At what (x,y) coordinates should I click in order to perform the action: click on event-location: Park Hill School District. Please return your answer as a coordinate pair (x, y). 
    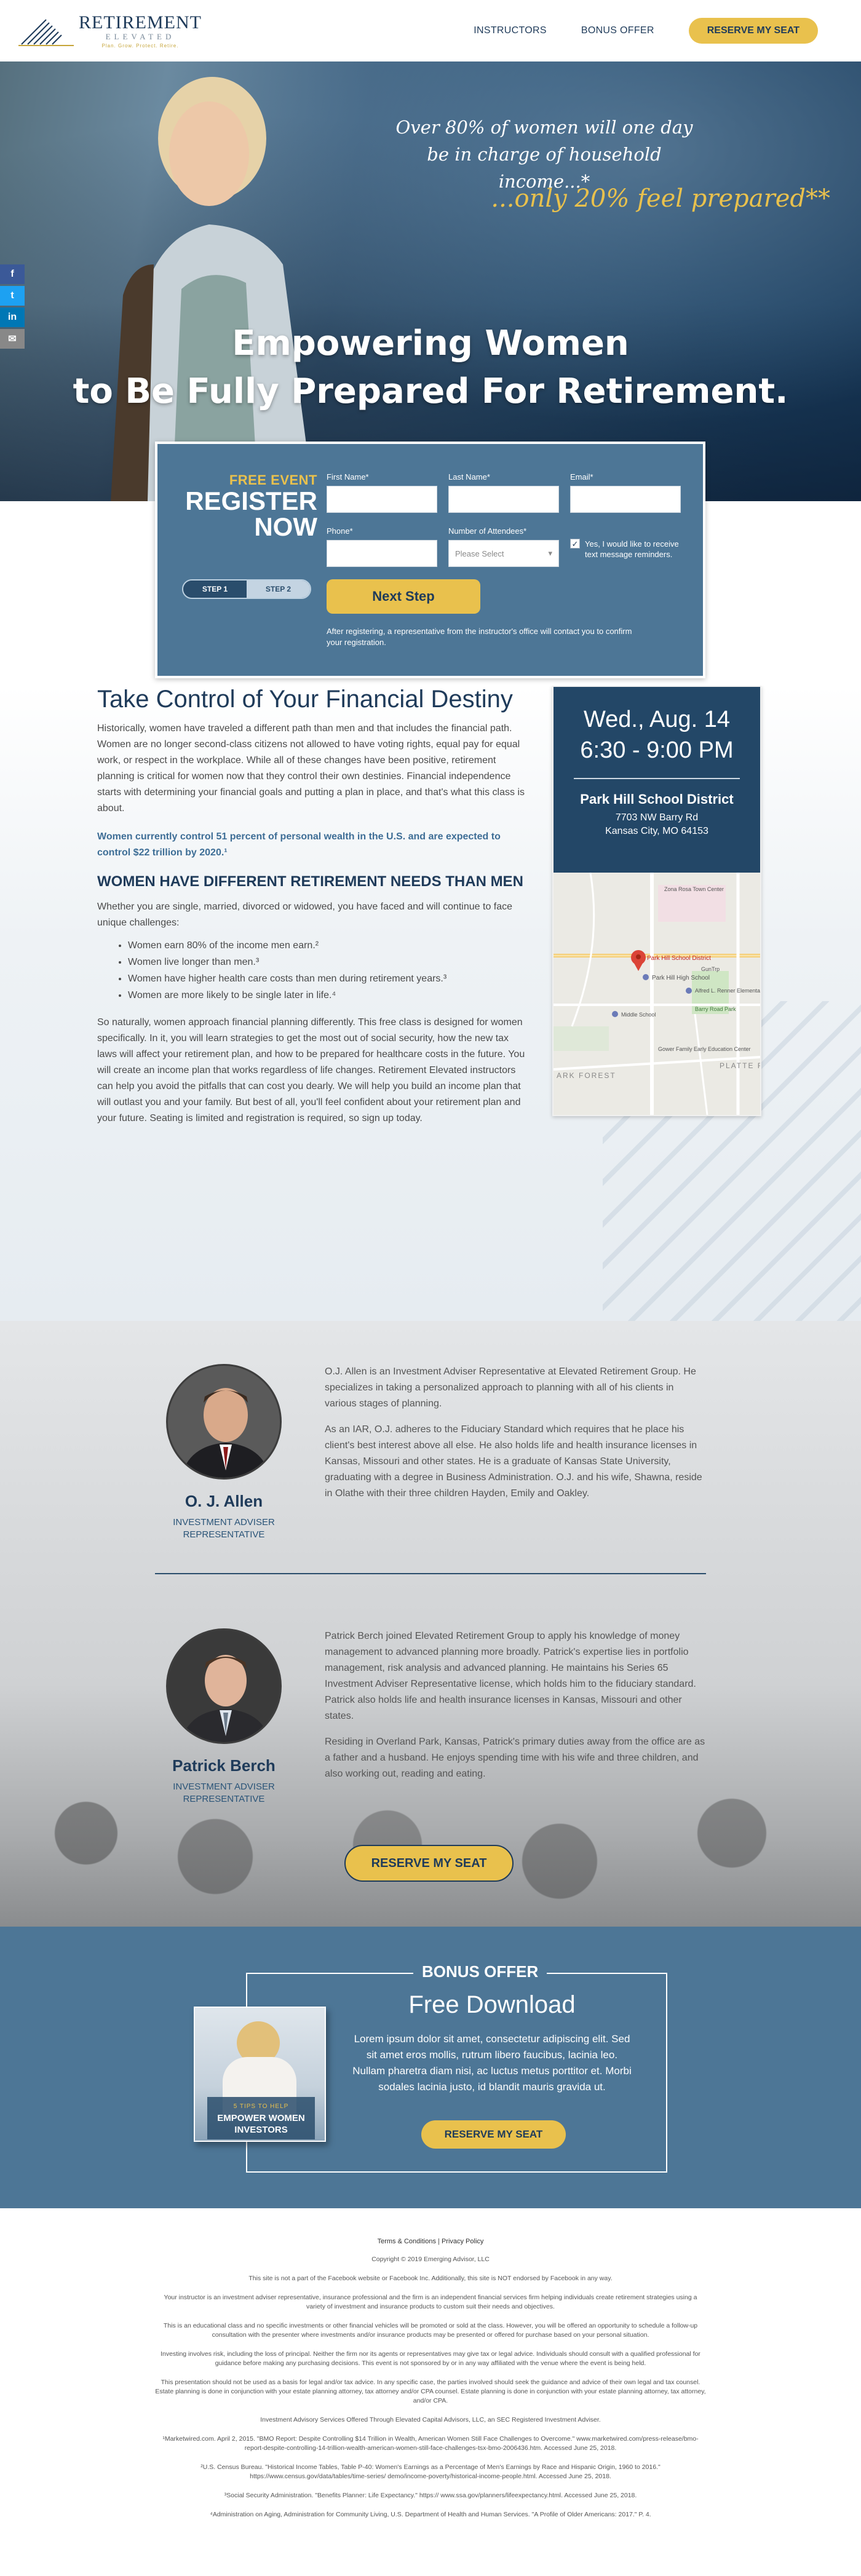
    Looking at the image, I should click on (657, 799).